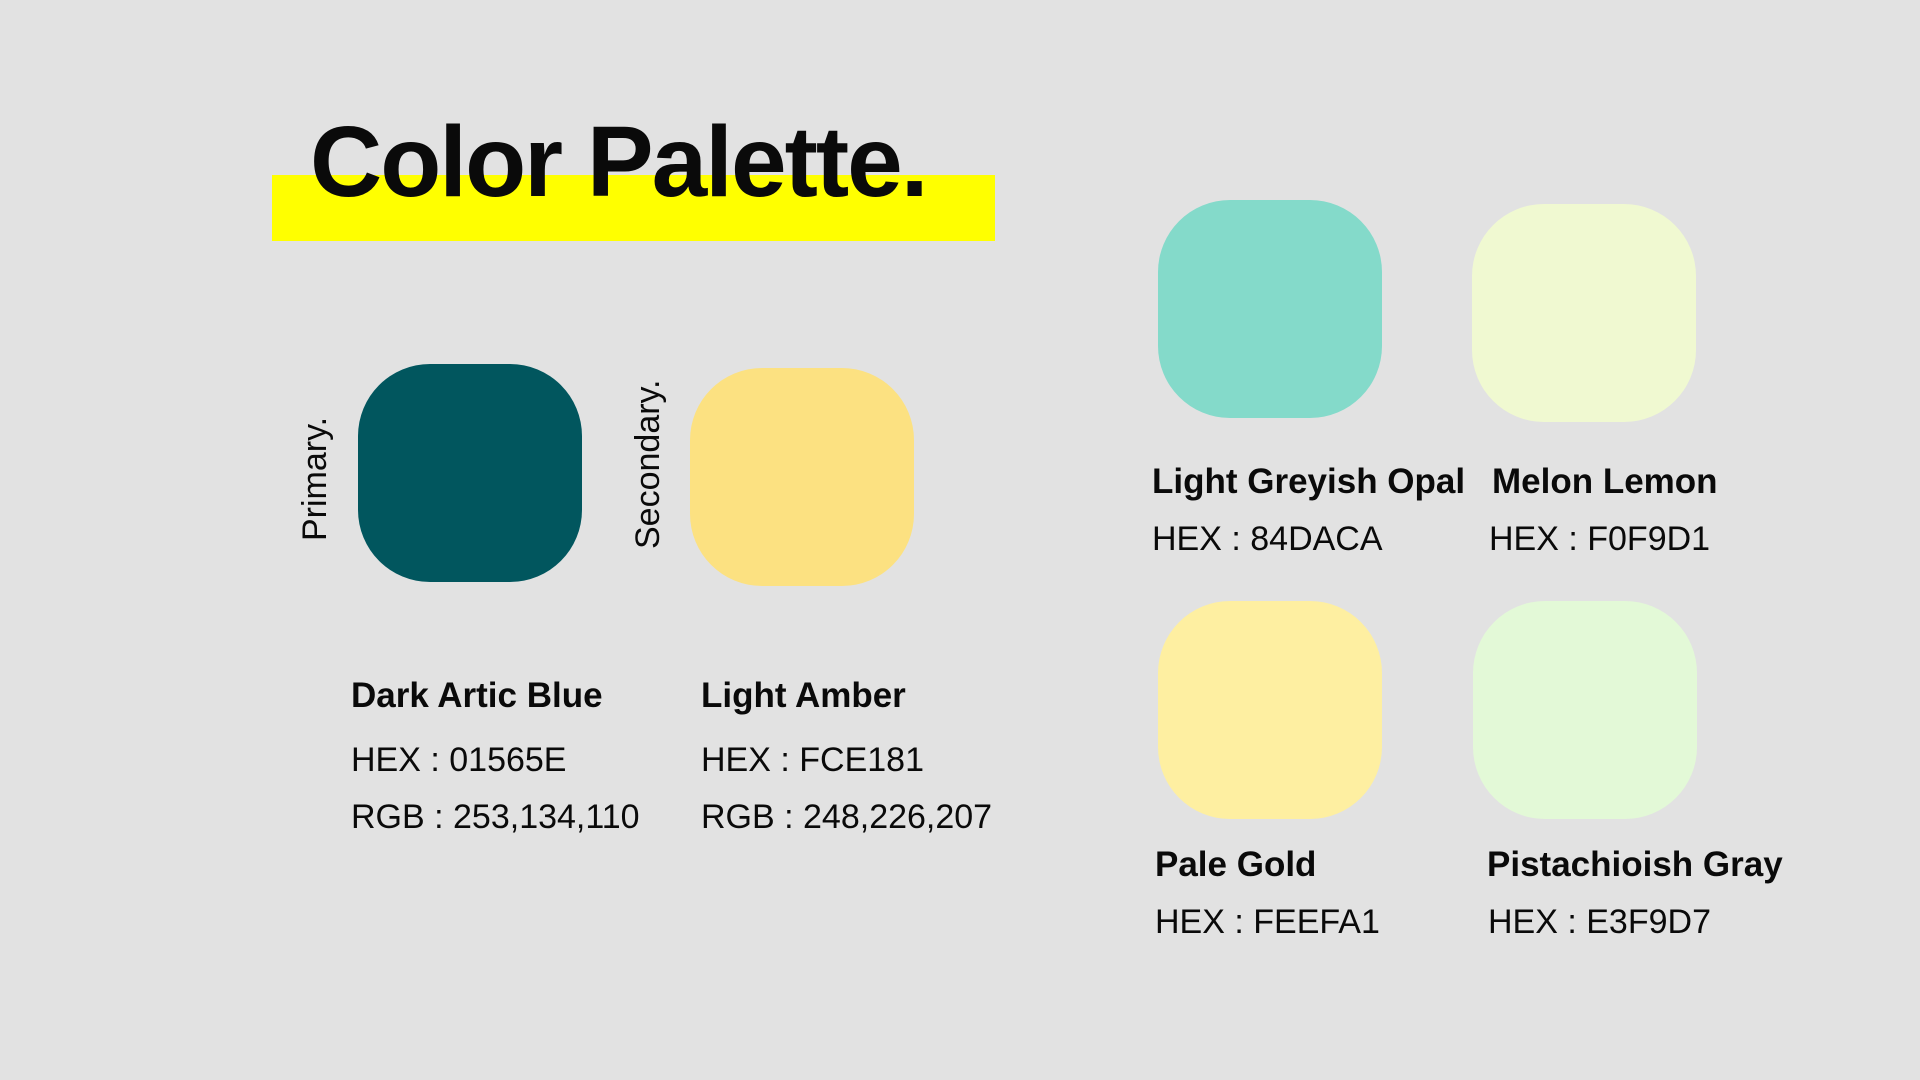 Image resolution: width=1920 pixels, height=1080 pixels. Describe the element at coordinates (1309, 481) in the screenshot. I see `palette-color-name: Light Greyish Opal` at that location.